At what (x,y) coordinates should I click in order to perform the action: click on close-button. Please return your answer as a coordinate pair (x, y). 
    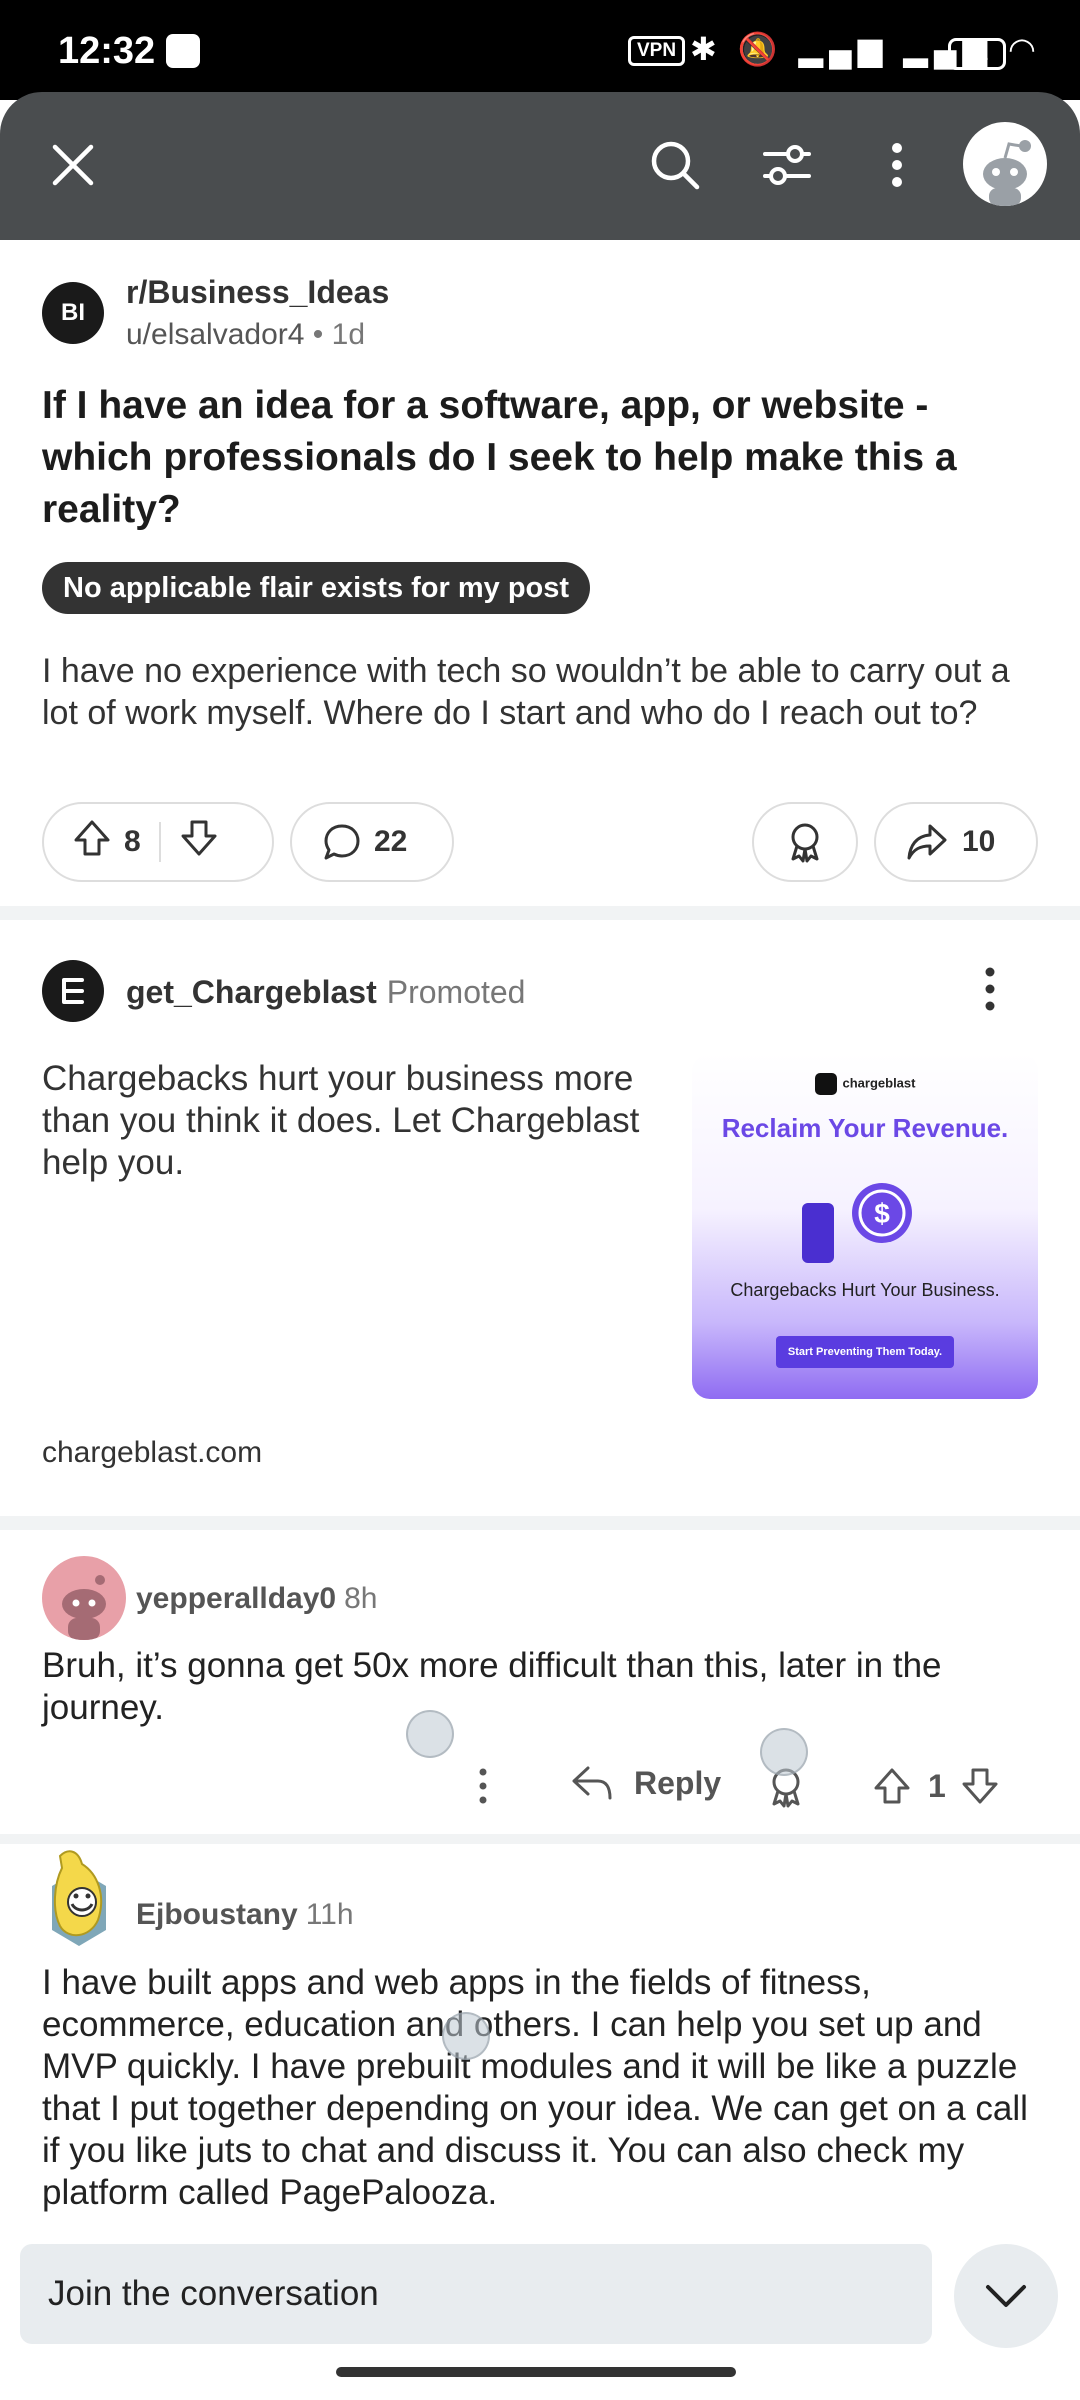
    Looking at the image, I should click on (73, 165).